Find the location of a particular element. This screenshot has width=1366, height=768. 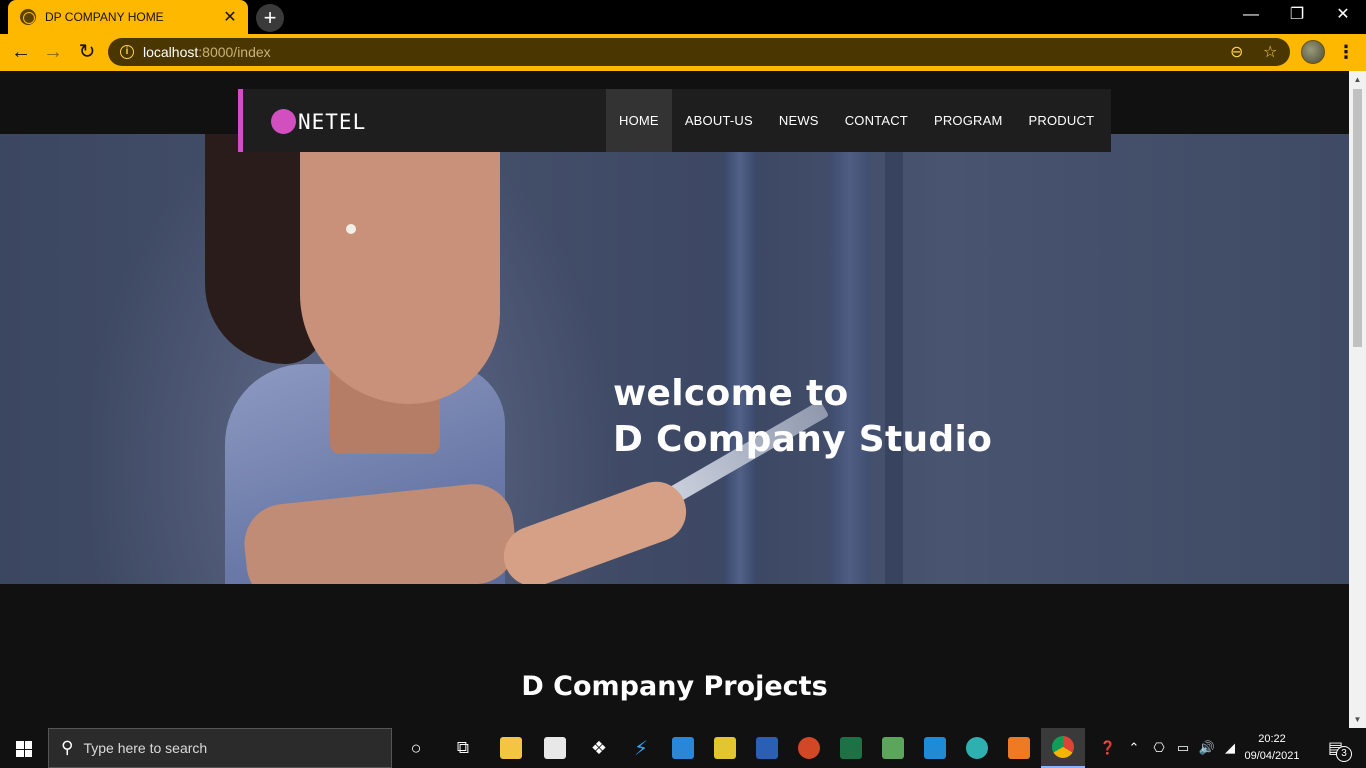

taskbar-clock: 20:22 09/04/2021 is located at coordinates (1272, 748).